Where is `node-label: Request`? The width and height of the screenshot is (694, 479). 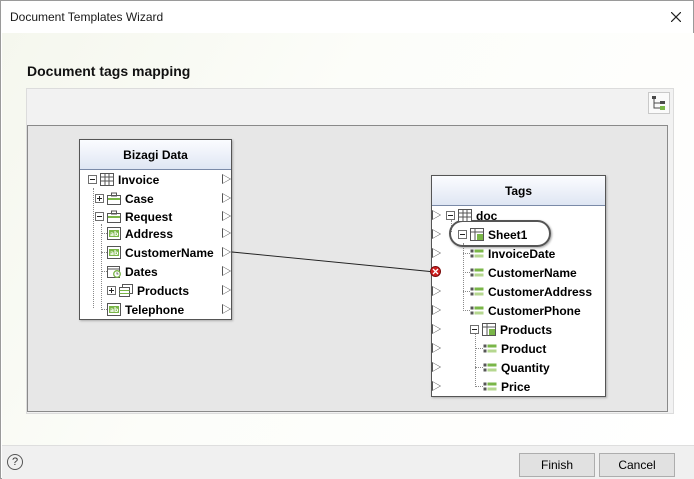
node-label: Request is located at coordinates (149, 216).